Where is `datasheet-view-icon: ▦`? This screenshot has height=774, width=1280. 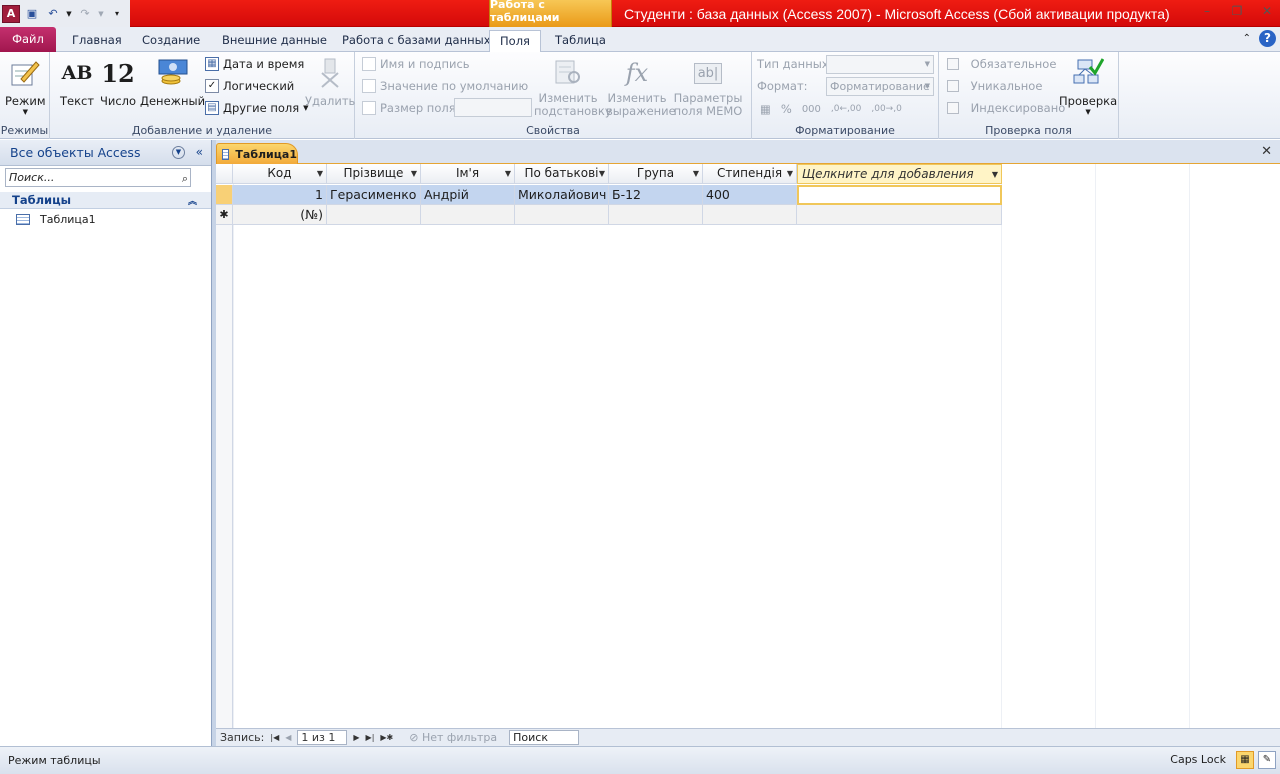
datasheet-view-icon: ▦ is located at coordinates (1245, 760).